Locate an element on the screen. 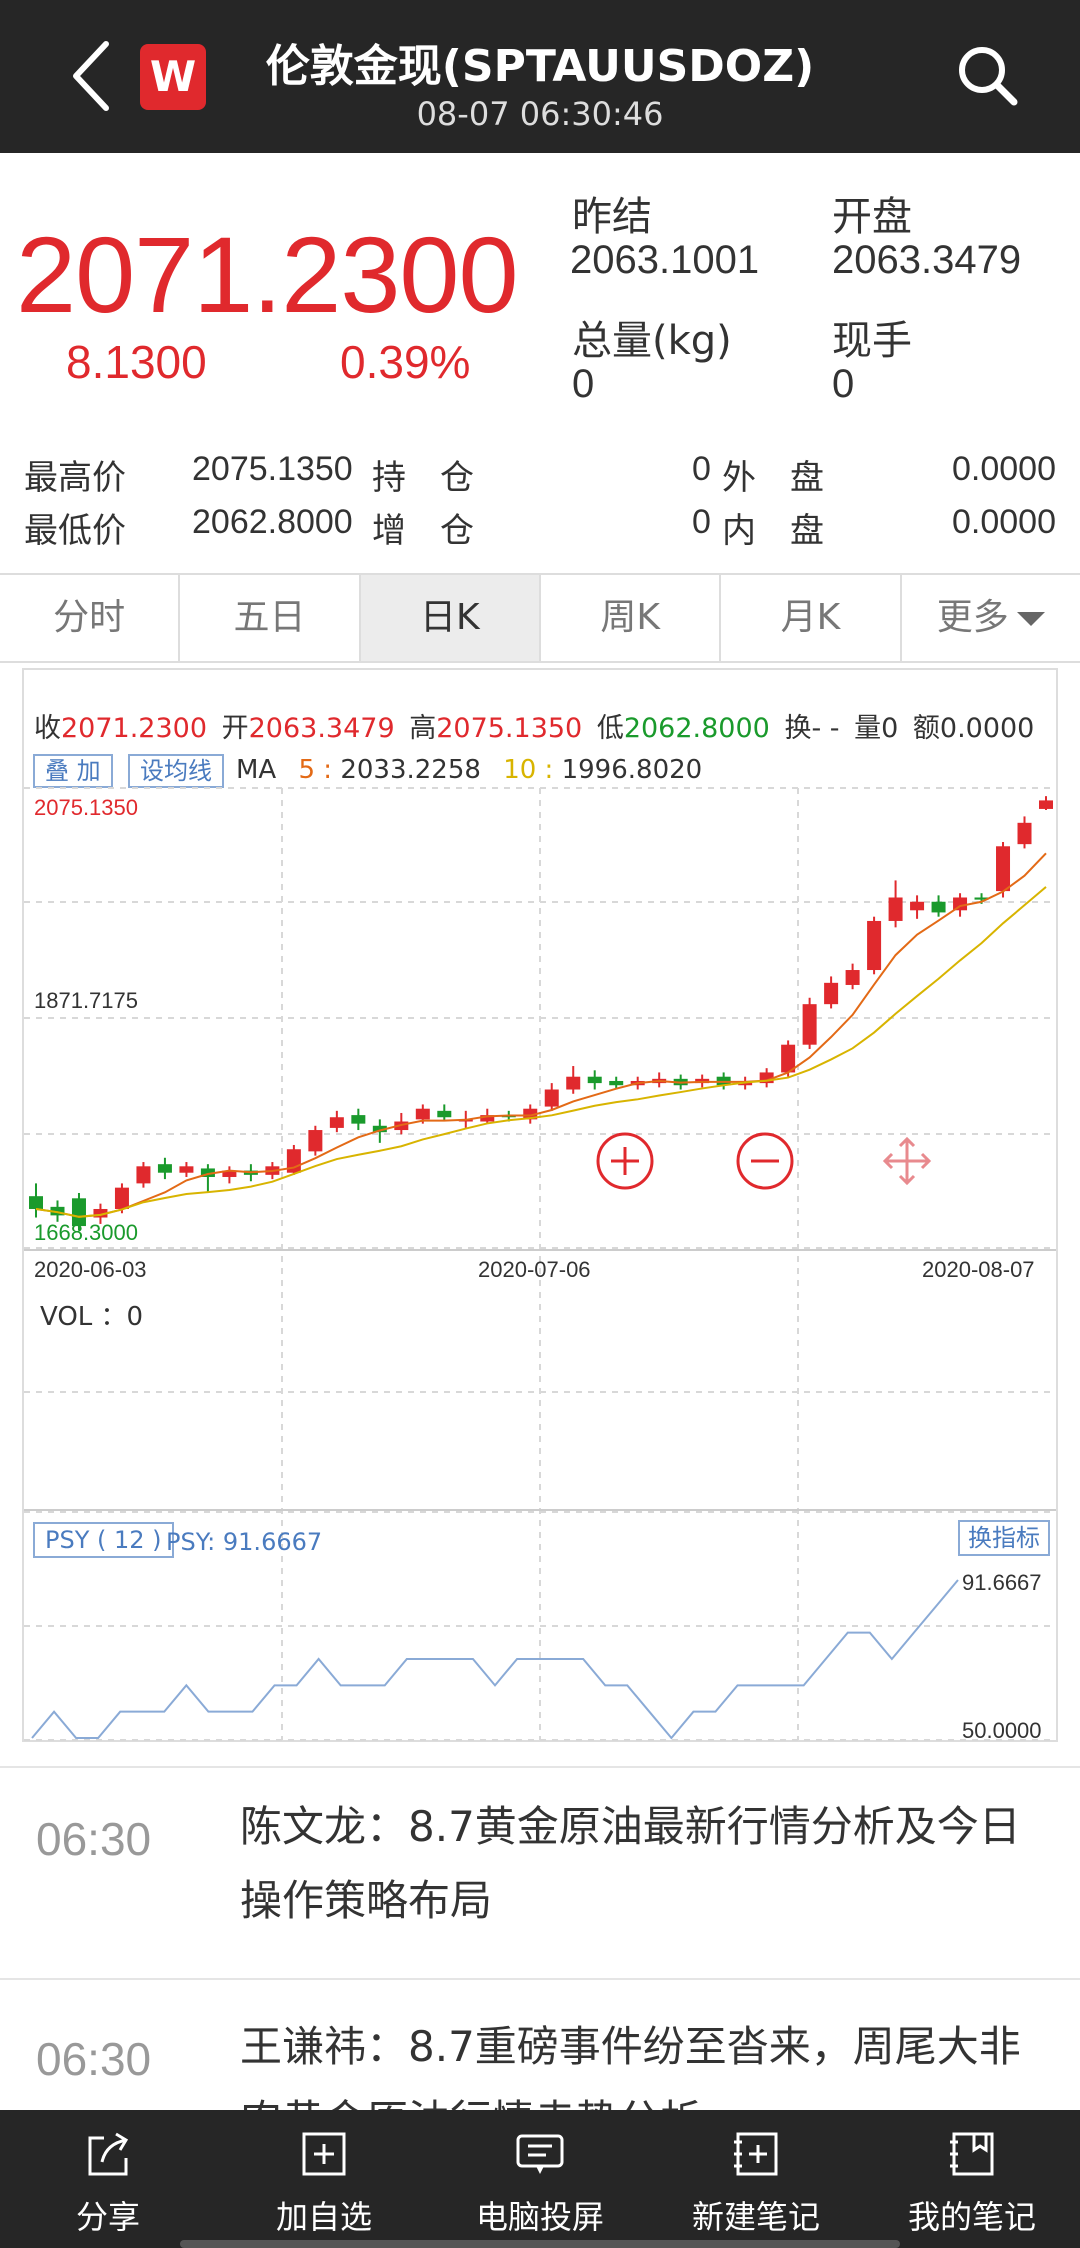 The width and height of the screenshot is (1080, 2248). date-mid: 2020-07-06 is located at coordinates (534, 1269).